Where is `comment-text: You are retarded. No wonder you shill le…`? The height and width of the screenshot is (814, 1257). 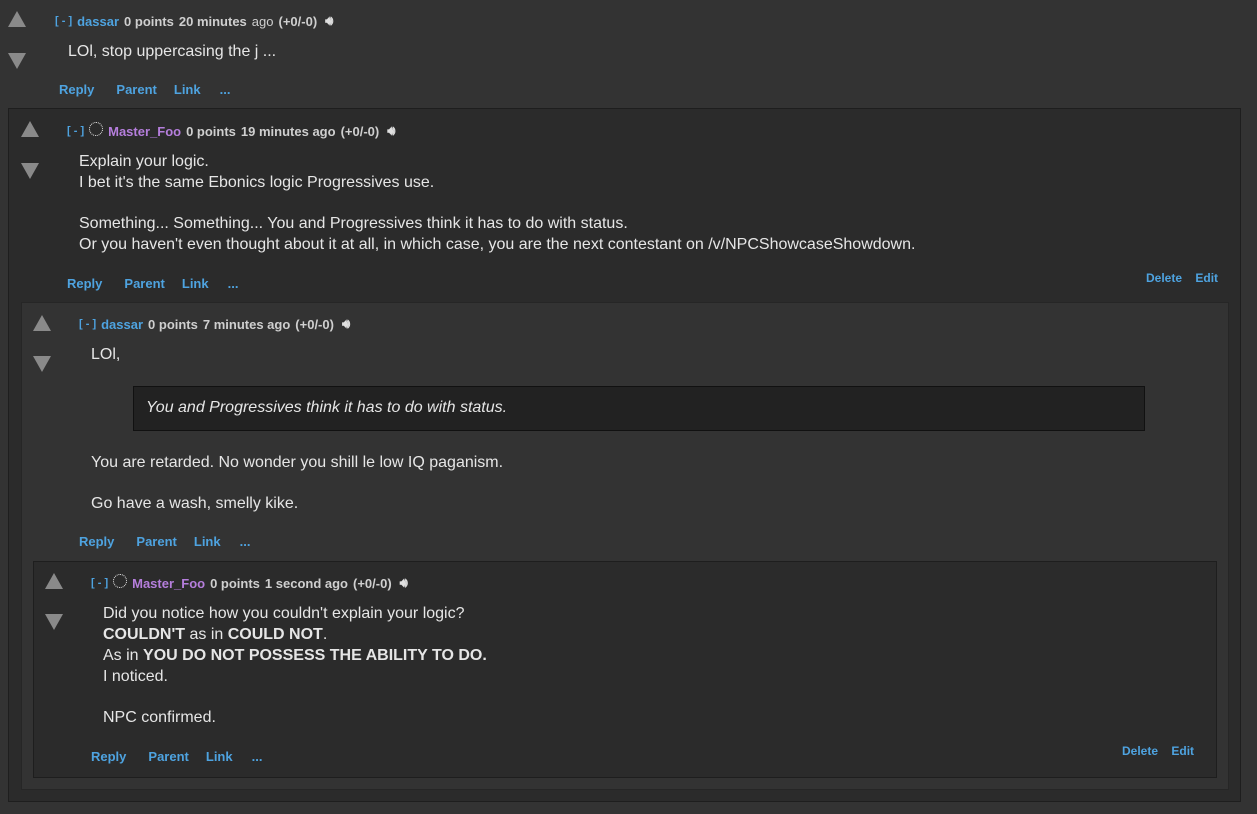
comment-text: You are retarded. No wonder you shill le… is located at coordinates (297, 462).